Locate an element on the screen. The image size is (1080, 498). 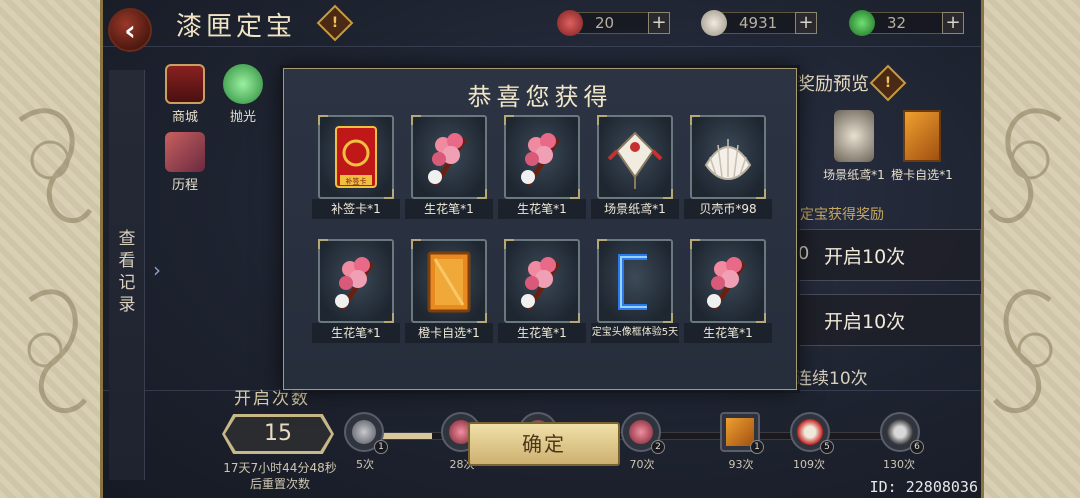
history-tile: 历程 is located at coordinates (185, 162).